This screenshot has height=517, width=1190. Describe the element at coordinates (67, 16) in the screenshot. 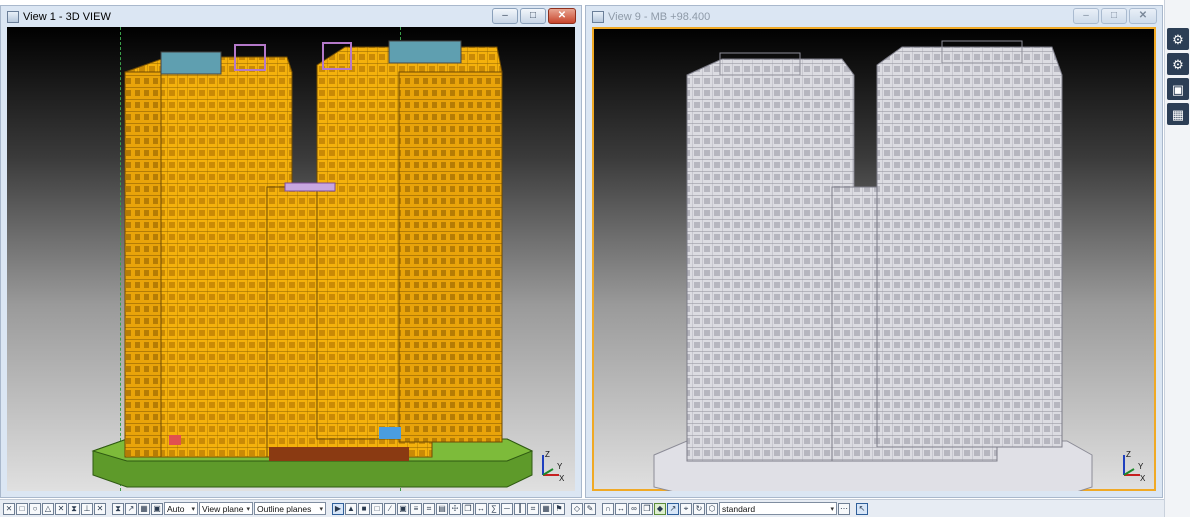

I see `window-title: View 1 - 3D VIEW` at that location.